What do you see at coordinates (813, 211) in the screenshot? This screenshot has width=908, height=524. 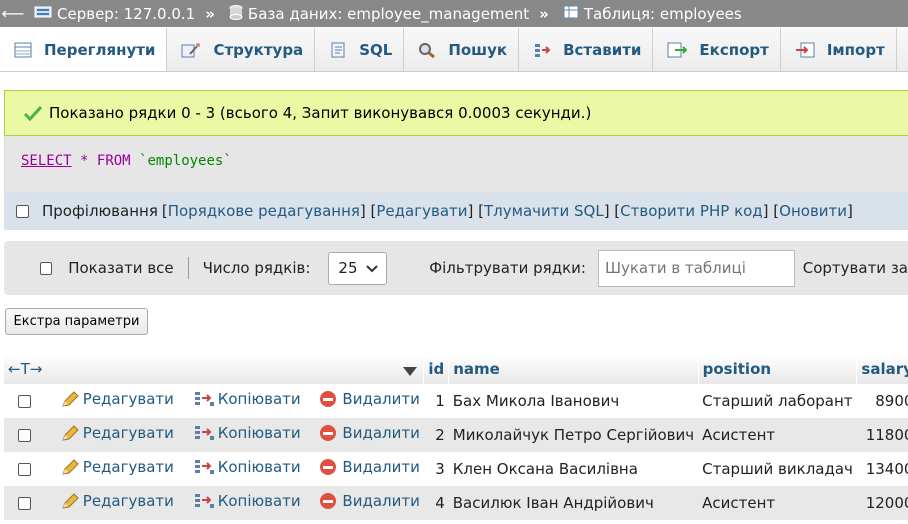 I see `link-refresh: Оновити` at bounding box center [813, 211].